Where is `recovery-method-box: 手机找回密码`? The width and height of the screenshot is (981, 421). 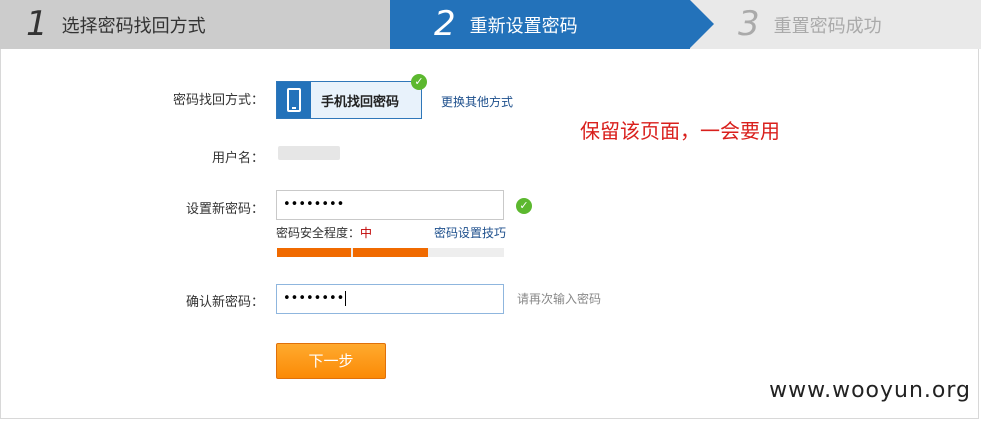
recovery-method-box: 手机找回密码 is located at coordinates (349, 100).